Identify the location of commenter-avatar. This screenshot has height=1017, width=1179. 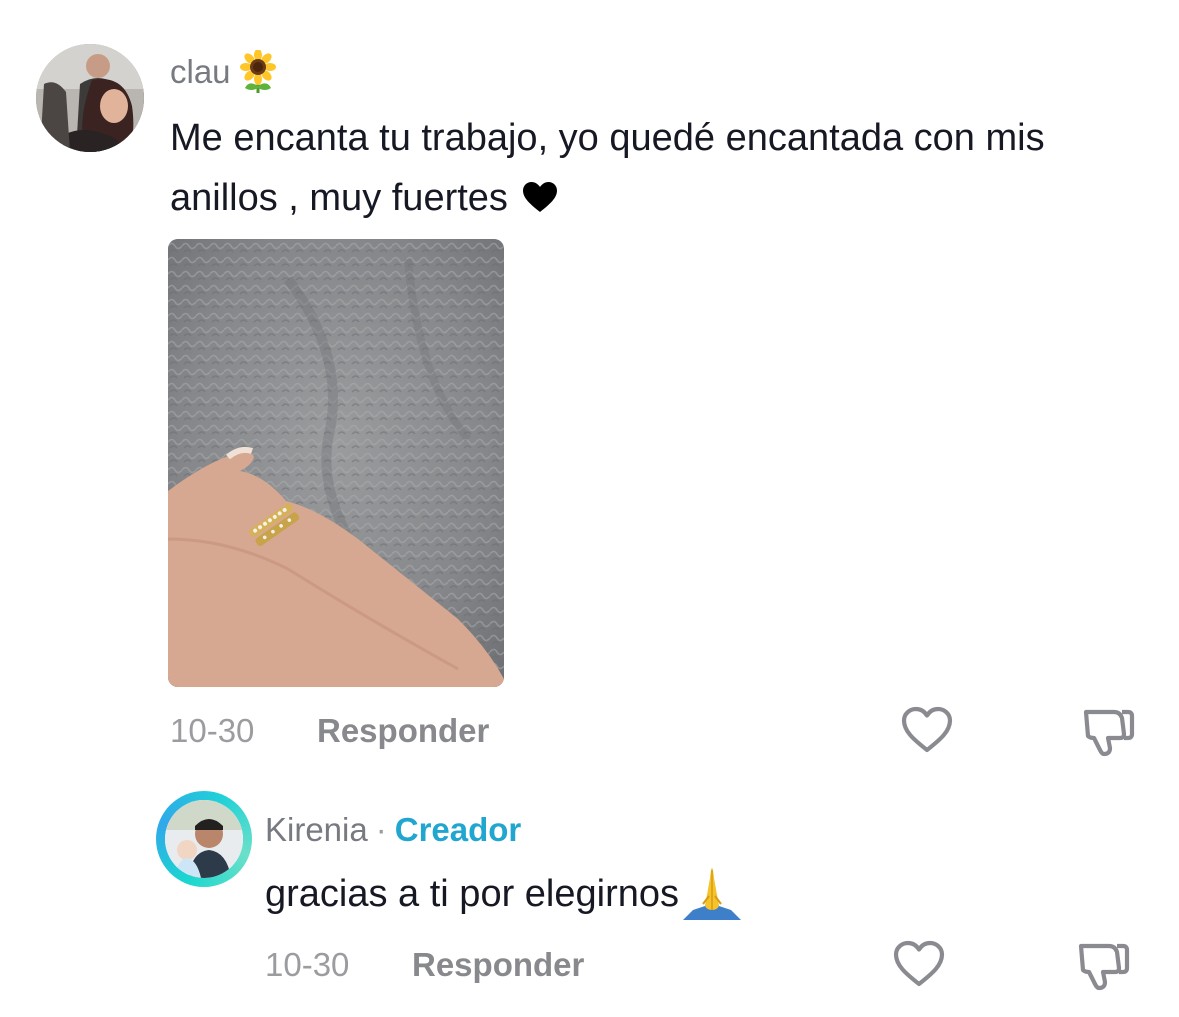
(90, 98).